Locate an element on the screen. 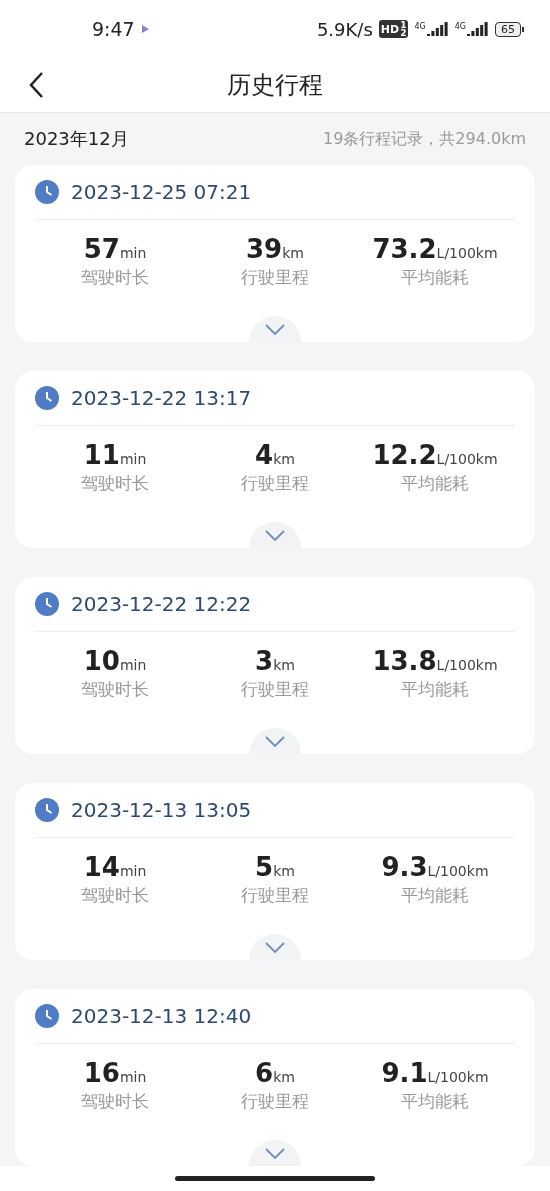  stat-value: 12.2 L/100km is located at coordinates (435, 455).